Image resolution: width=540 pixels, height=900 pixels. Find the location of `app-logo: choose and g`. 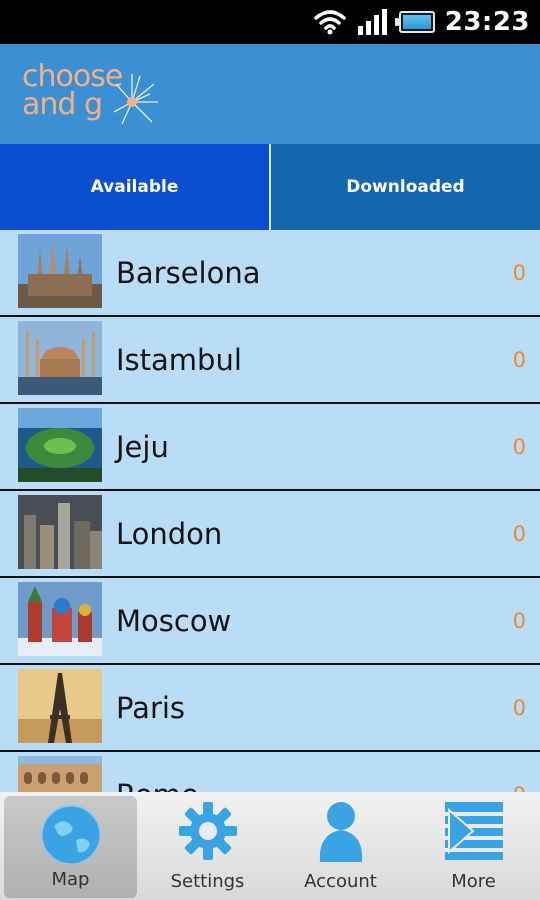

app-logo: choose and g is located at coordinates (92, 95).